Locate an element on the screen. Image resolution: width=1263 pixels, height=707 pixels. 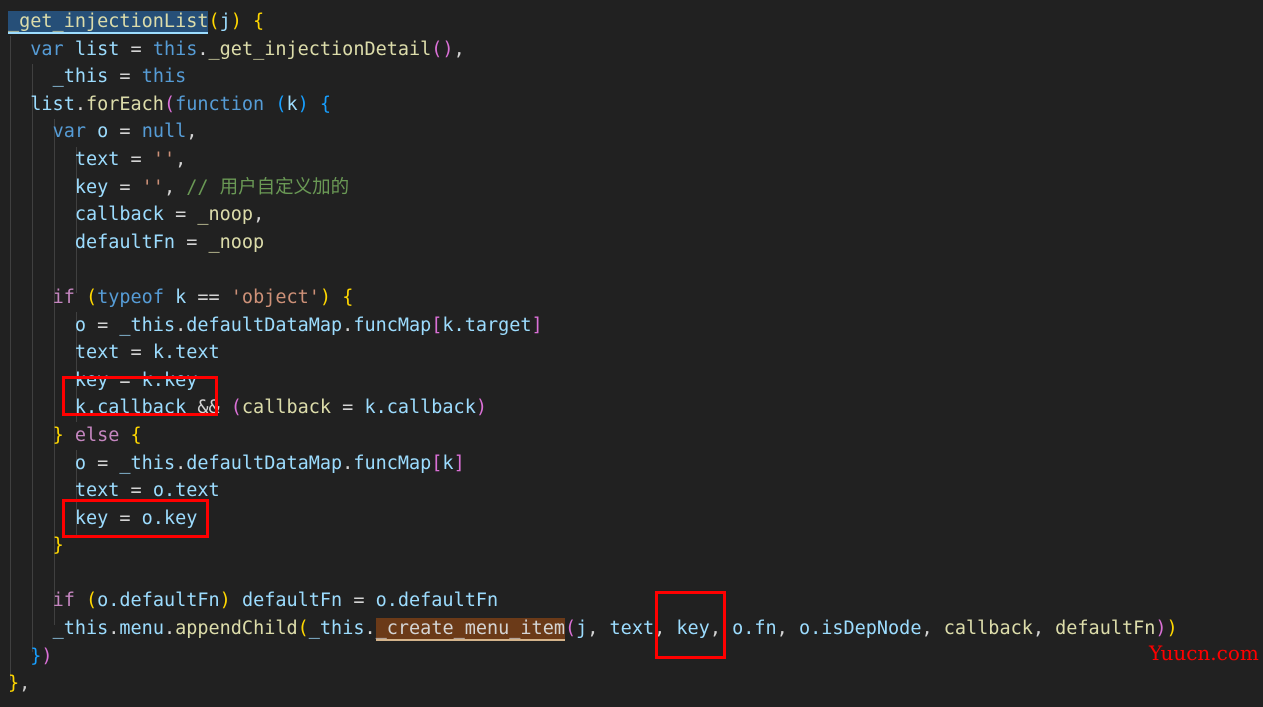
code-line-7: key = '', // 用户自定义加的 is located at coordinates (631, 188).